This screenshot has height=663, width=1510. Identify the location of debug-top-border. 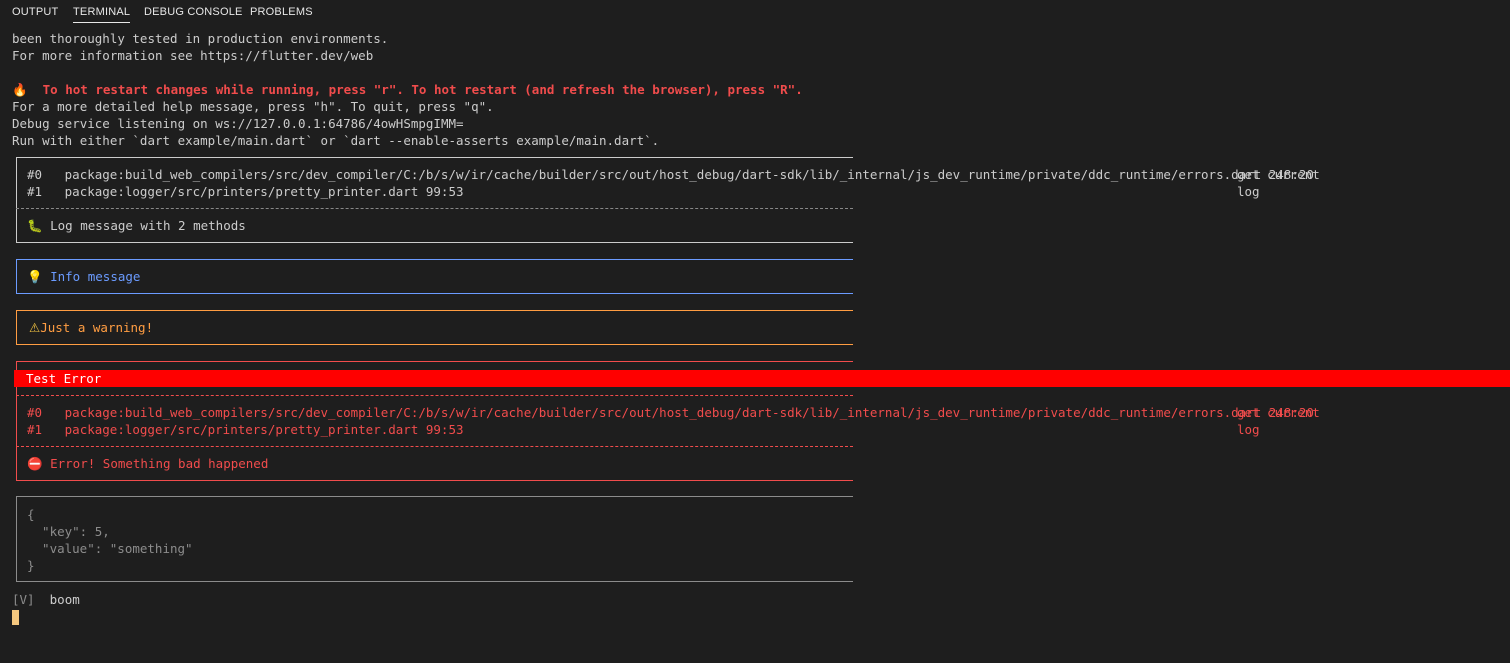
(434, 157).